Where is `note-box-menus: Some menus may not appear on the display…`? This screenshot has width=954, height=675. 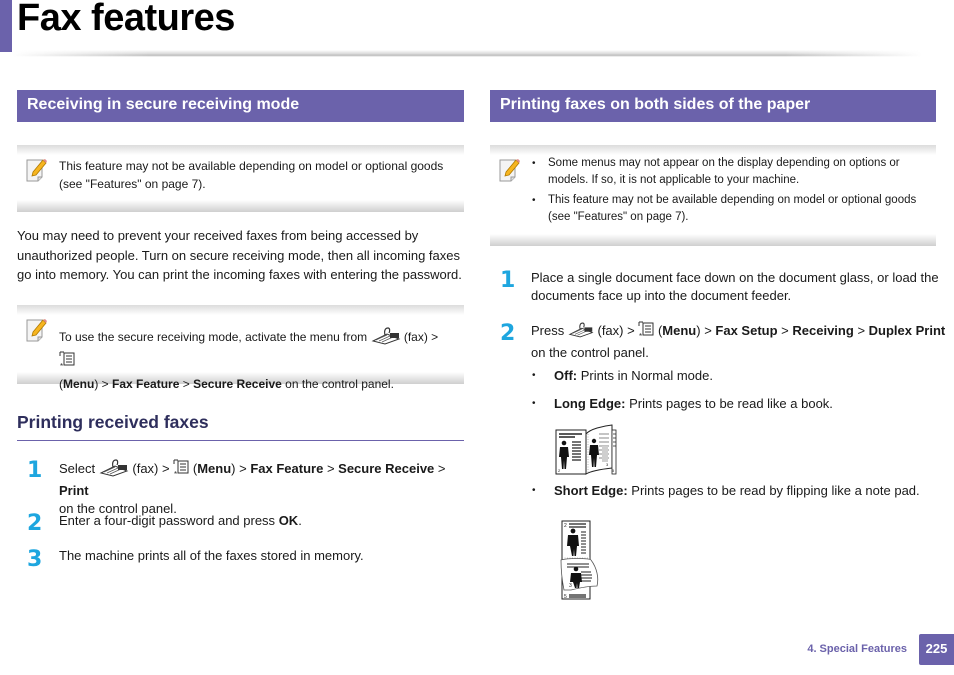 note-box-menus: Some menus may not appear on the display… is located at coordinates (713, 195).